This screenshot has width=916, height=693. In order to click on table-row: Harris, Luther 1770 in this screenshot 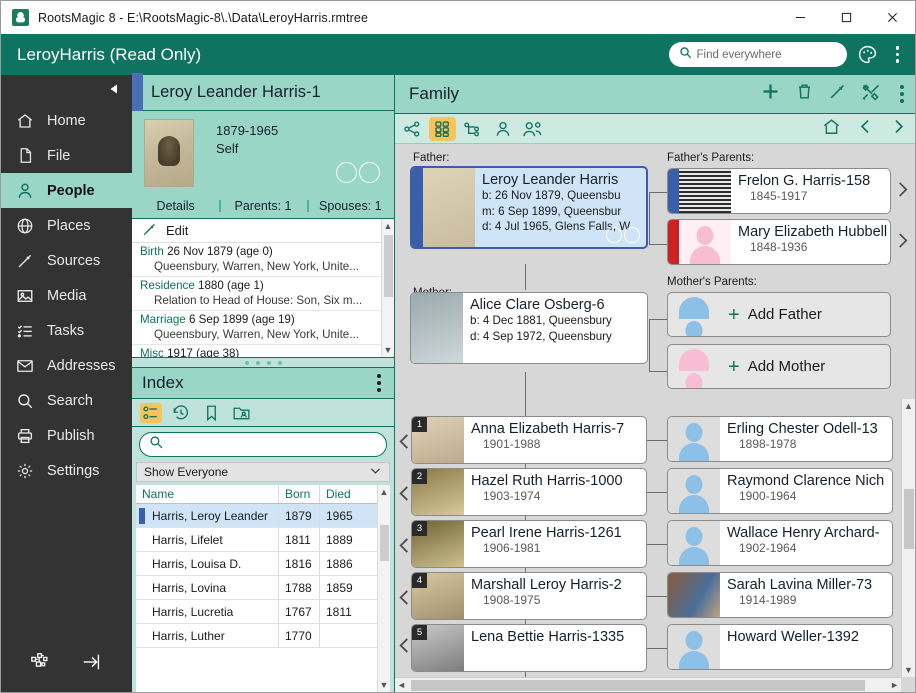, I will do `click(263, 636)`.